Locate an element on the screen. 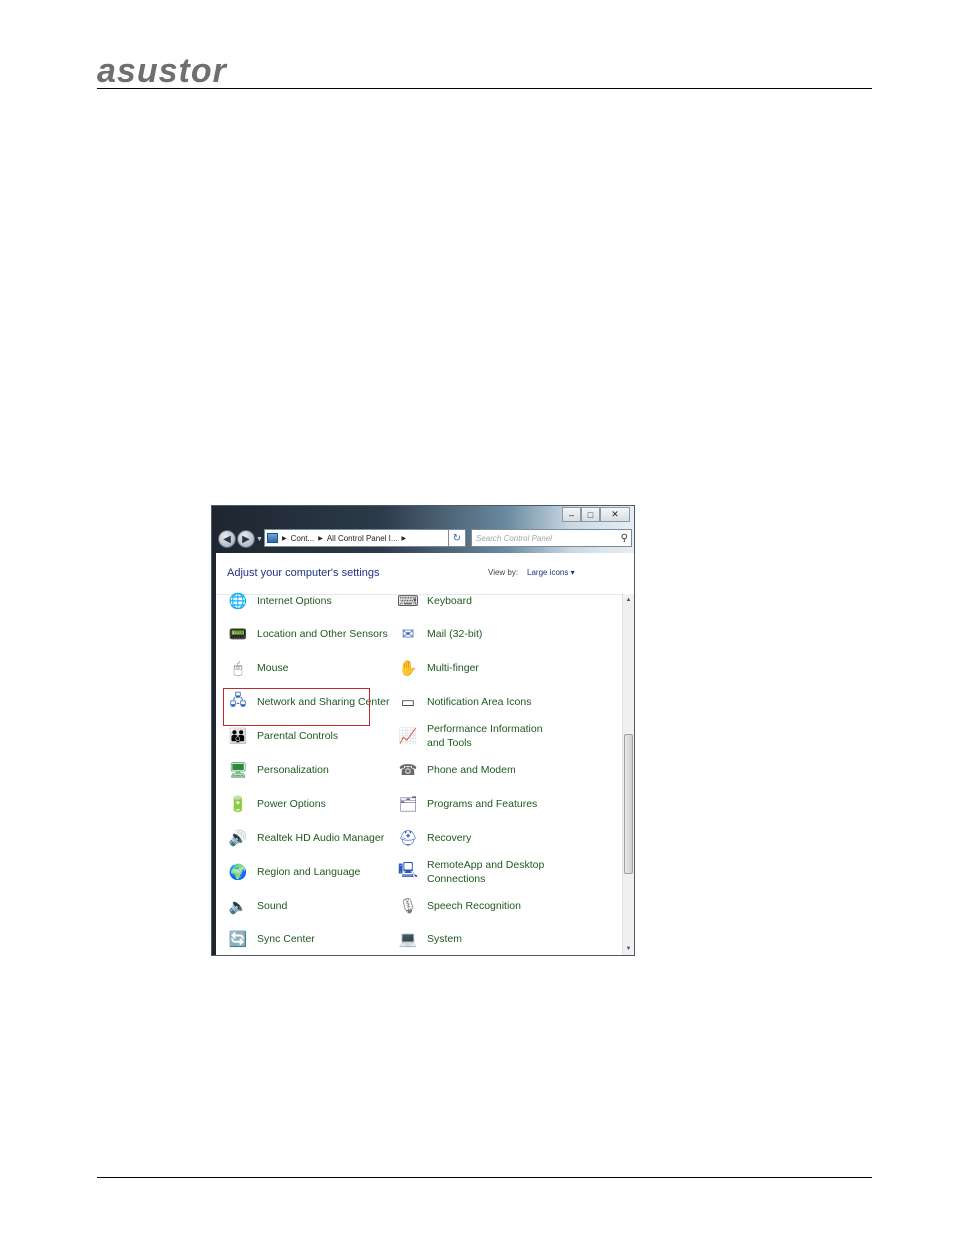 The width and height of the screenshot is (954, 1235). control-panel-item-label: Mail (32-bit) is located at coordinates (455, 634).